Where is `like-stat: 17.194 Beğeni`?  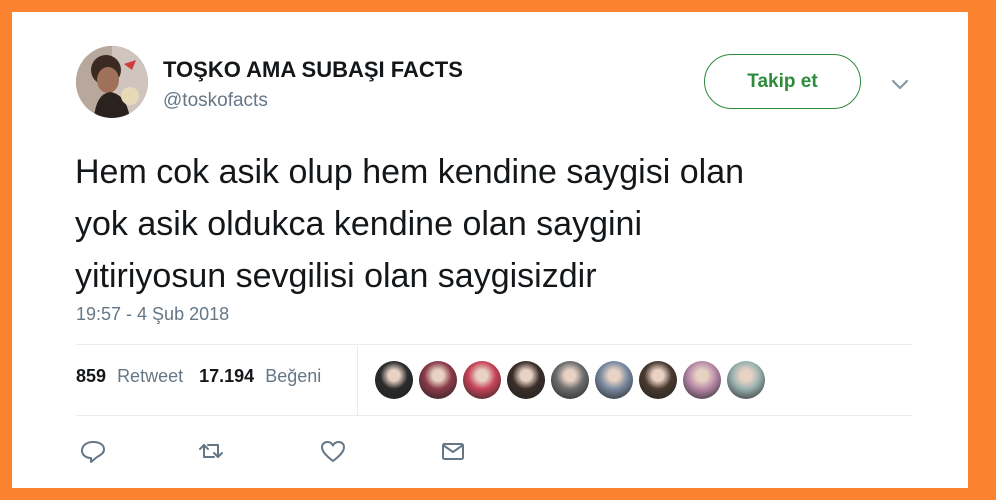 like-stat: 17.194 Beğeni is located at coordinates (260, 376).